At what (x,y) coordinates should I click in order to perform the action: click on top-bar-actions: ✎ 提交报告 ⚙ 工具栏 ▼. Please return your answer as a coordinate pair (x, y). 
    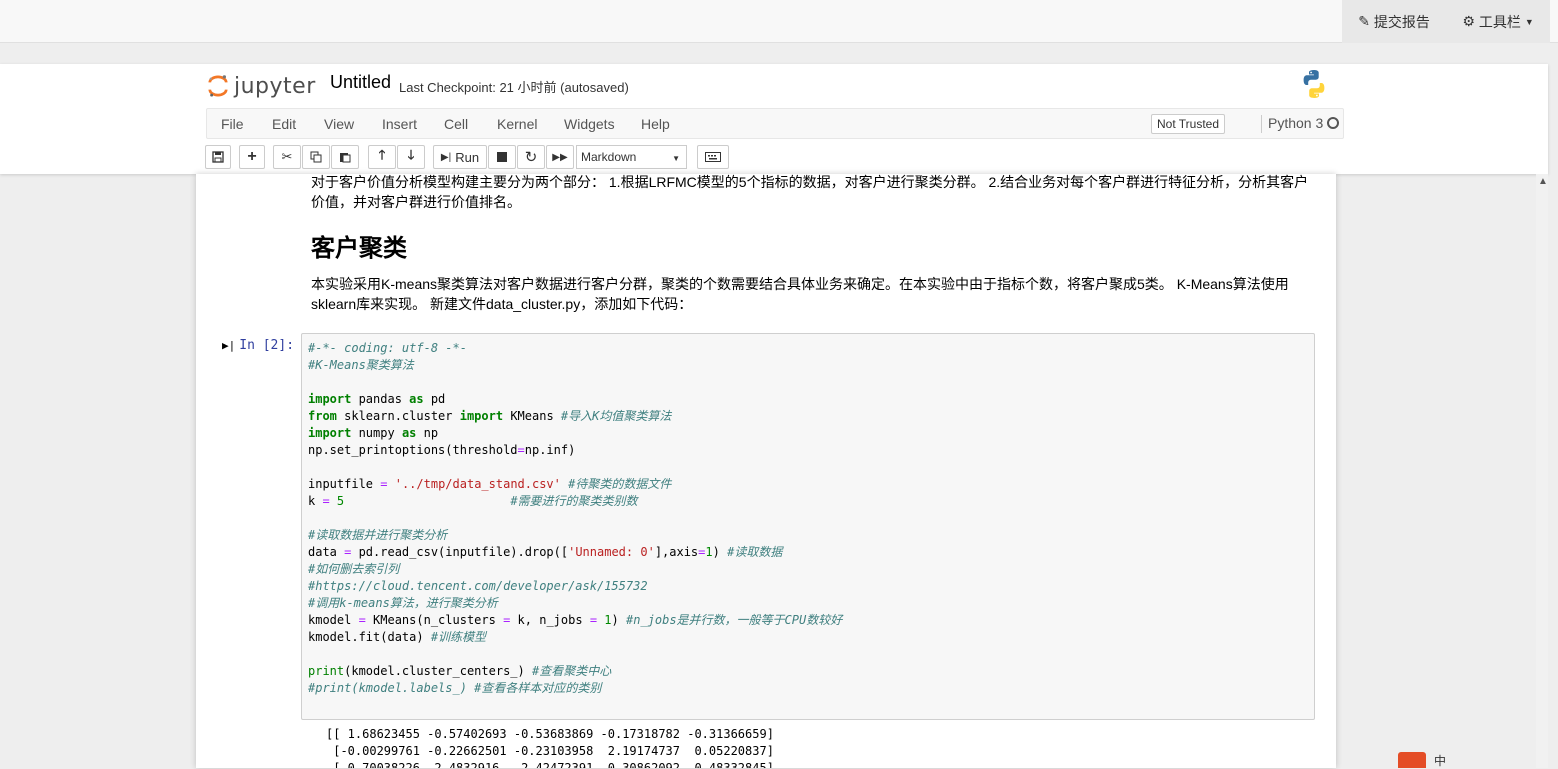
    Looking at the image, I should click on (1446, 21).